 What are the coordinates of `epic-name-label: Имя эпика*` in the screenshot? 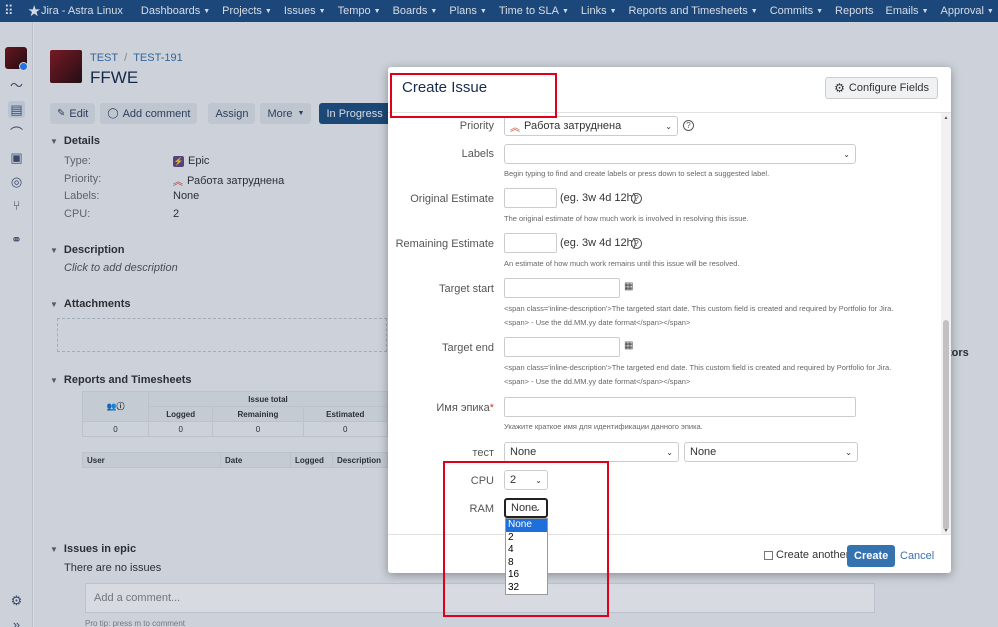 It's located at (465, 408).